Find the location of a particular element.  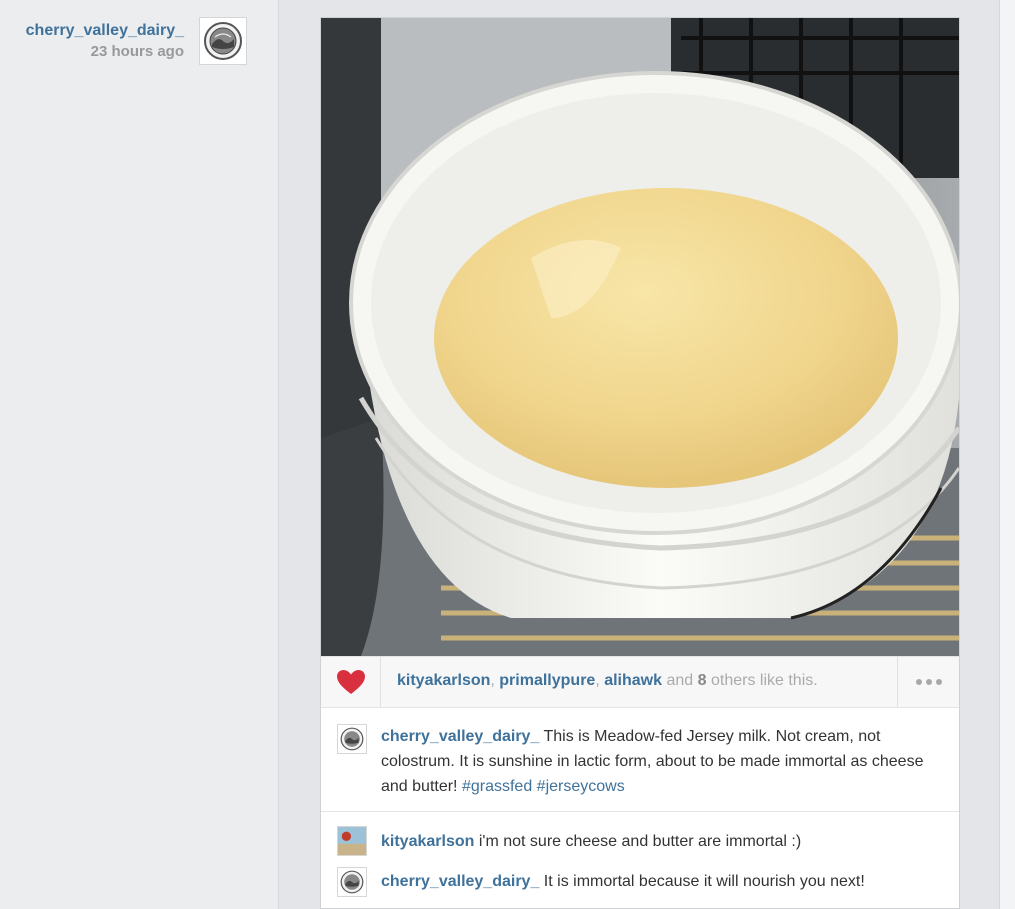

post-author-avatar is located at coordinates (223, 41).